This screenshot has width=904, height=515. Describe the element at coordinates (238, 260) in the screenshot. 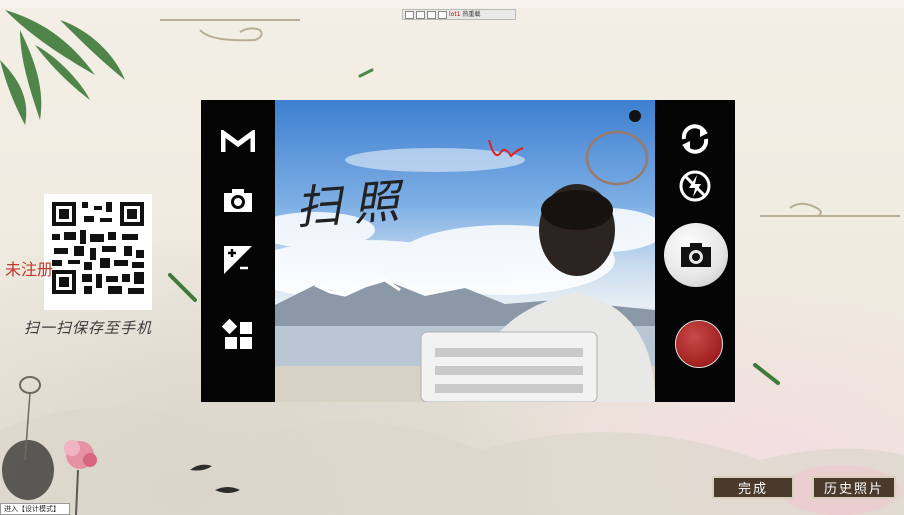

I see `exposure-icon` at that location.